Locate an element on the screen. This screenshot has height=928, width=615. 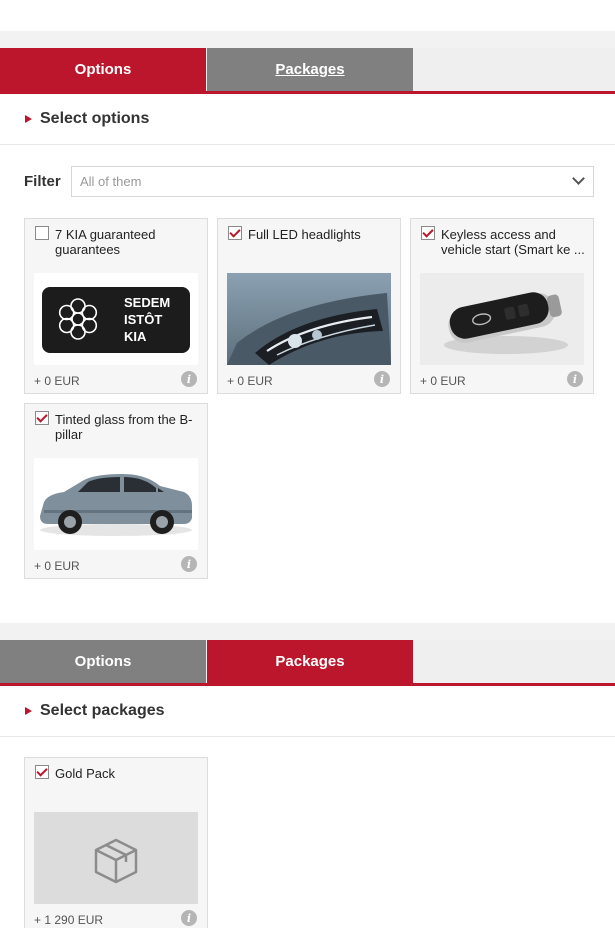
bottom-gray-bar is located at coordinates (307, 631).